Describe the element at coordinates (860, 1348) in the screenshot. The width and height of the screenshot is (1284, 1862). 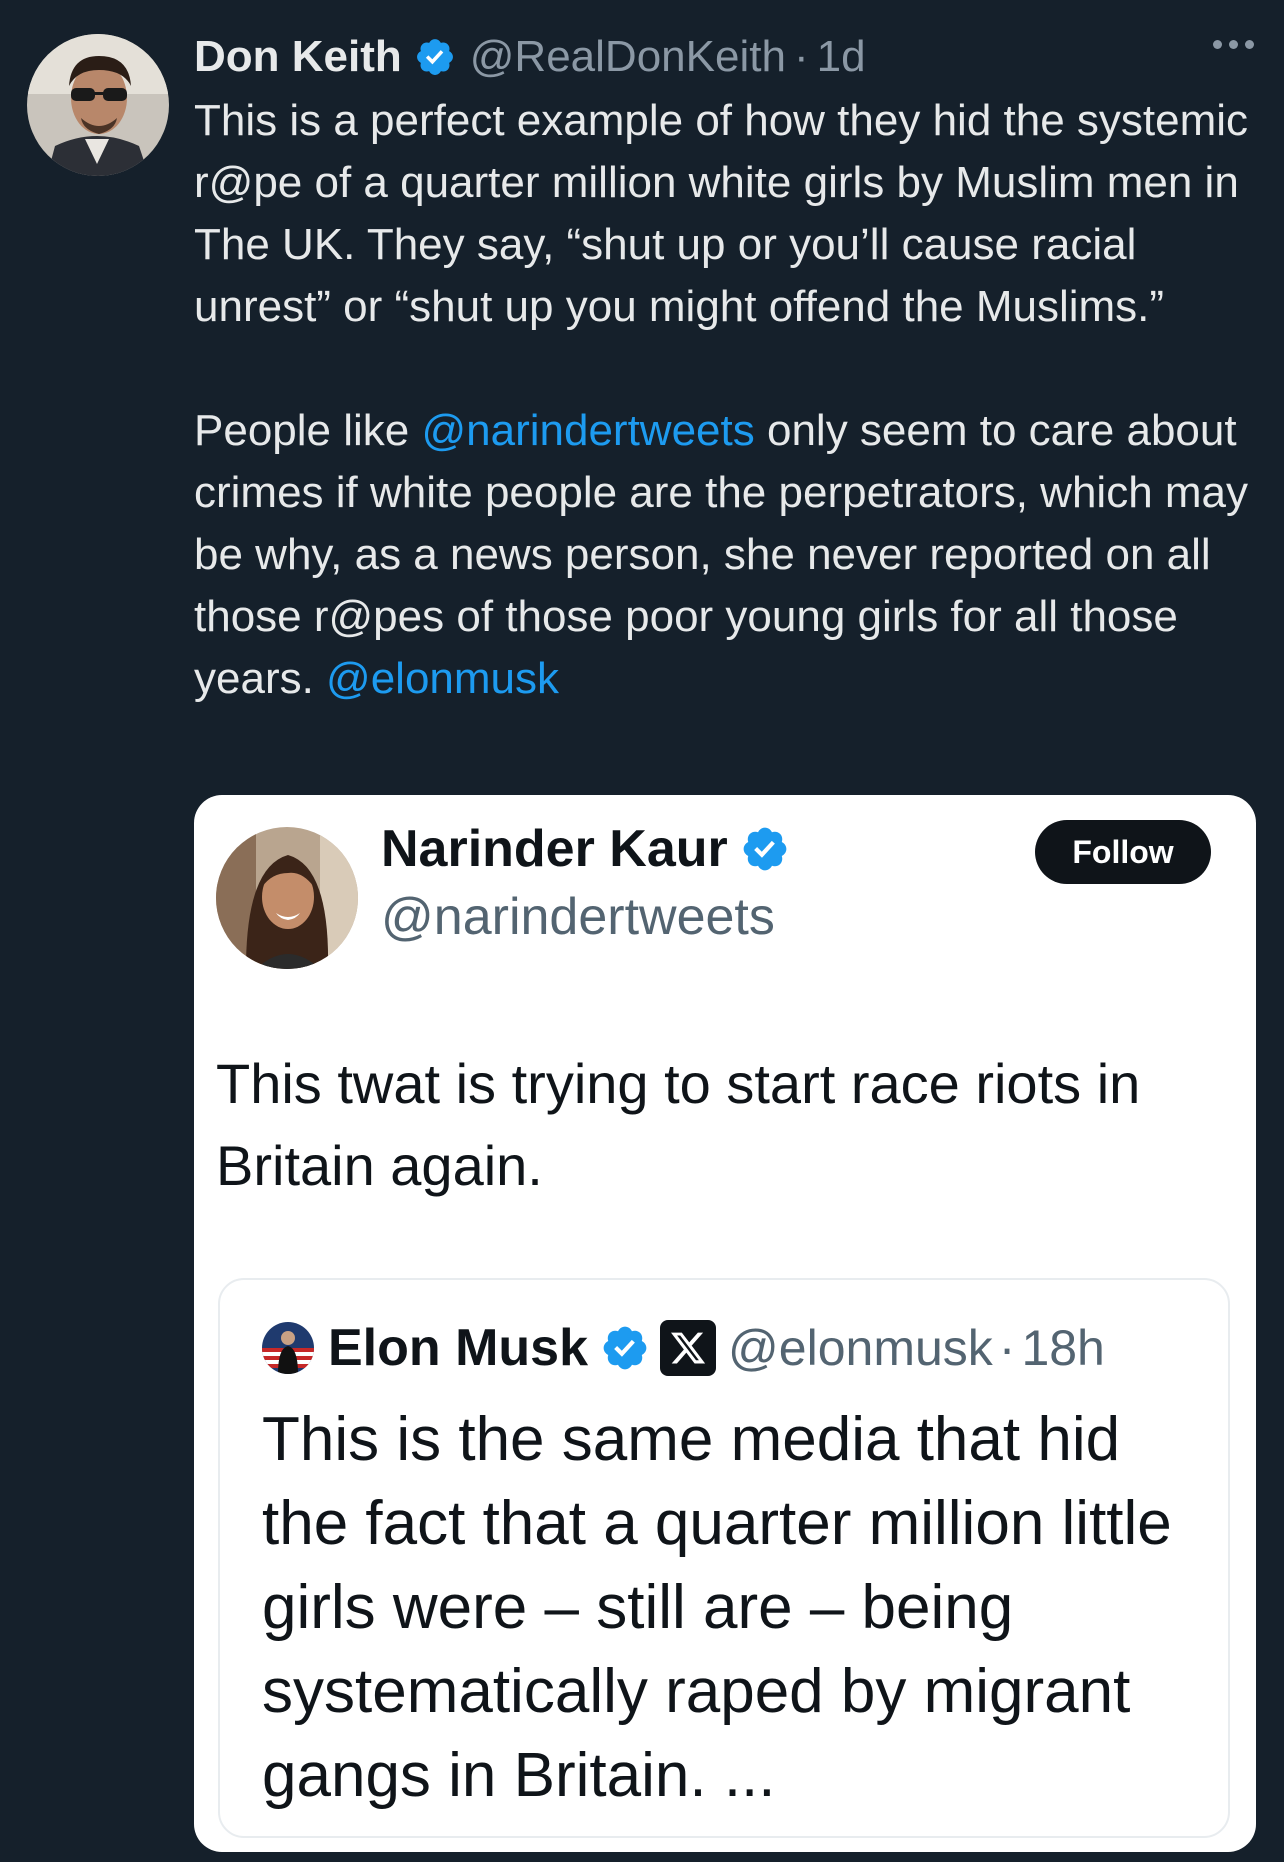
I see `quoted-author-handle: @elonmusk` at that location.